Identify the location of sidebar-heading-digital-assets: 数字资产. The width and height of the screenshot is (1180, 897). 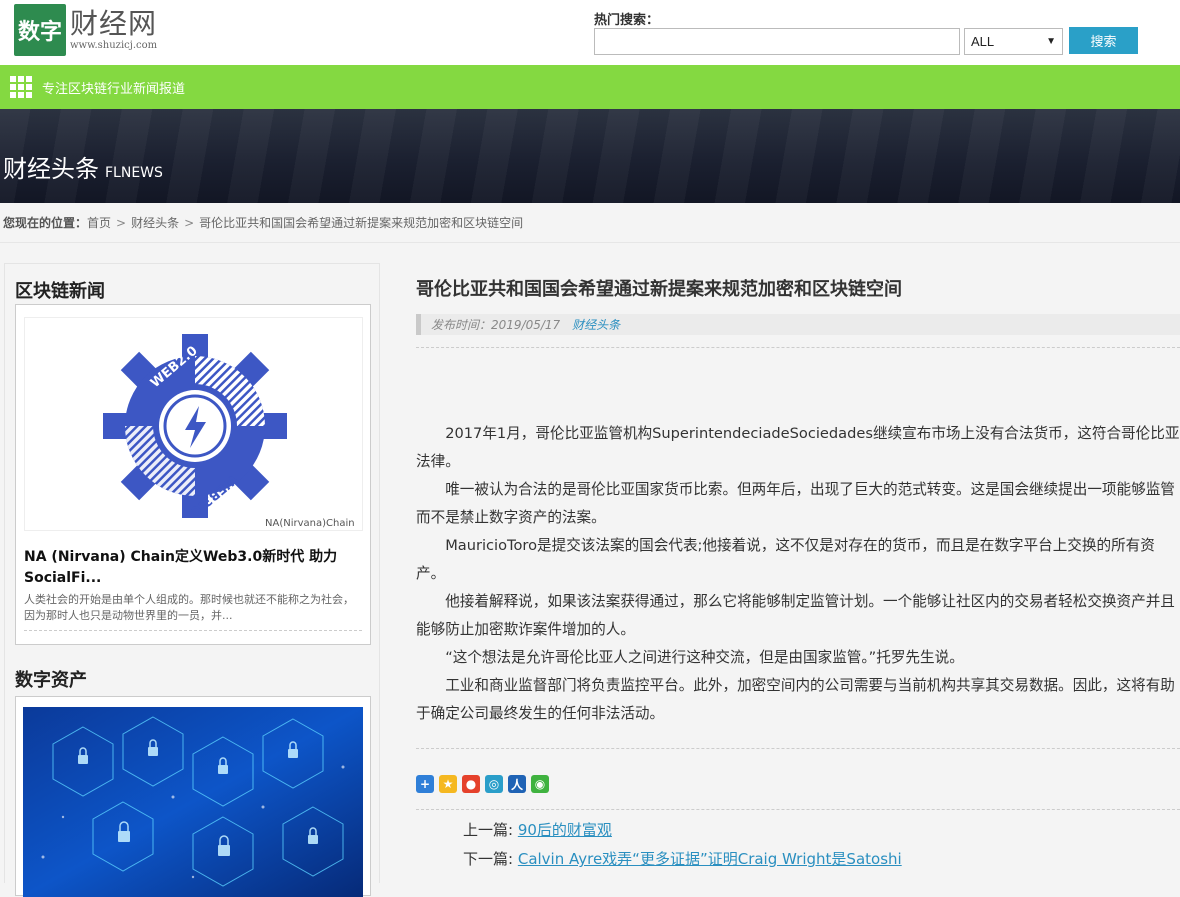
(51, 680).